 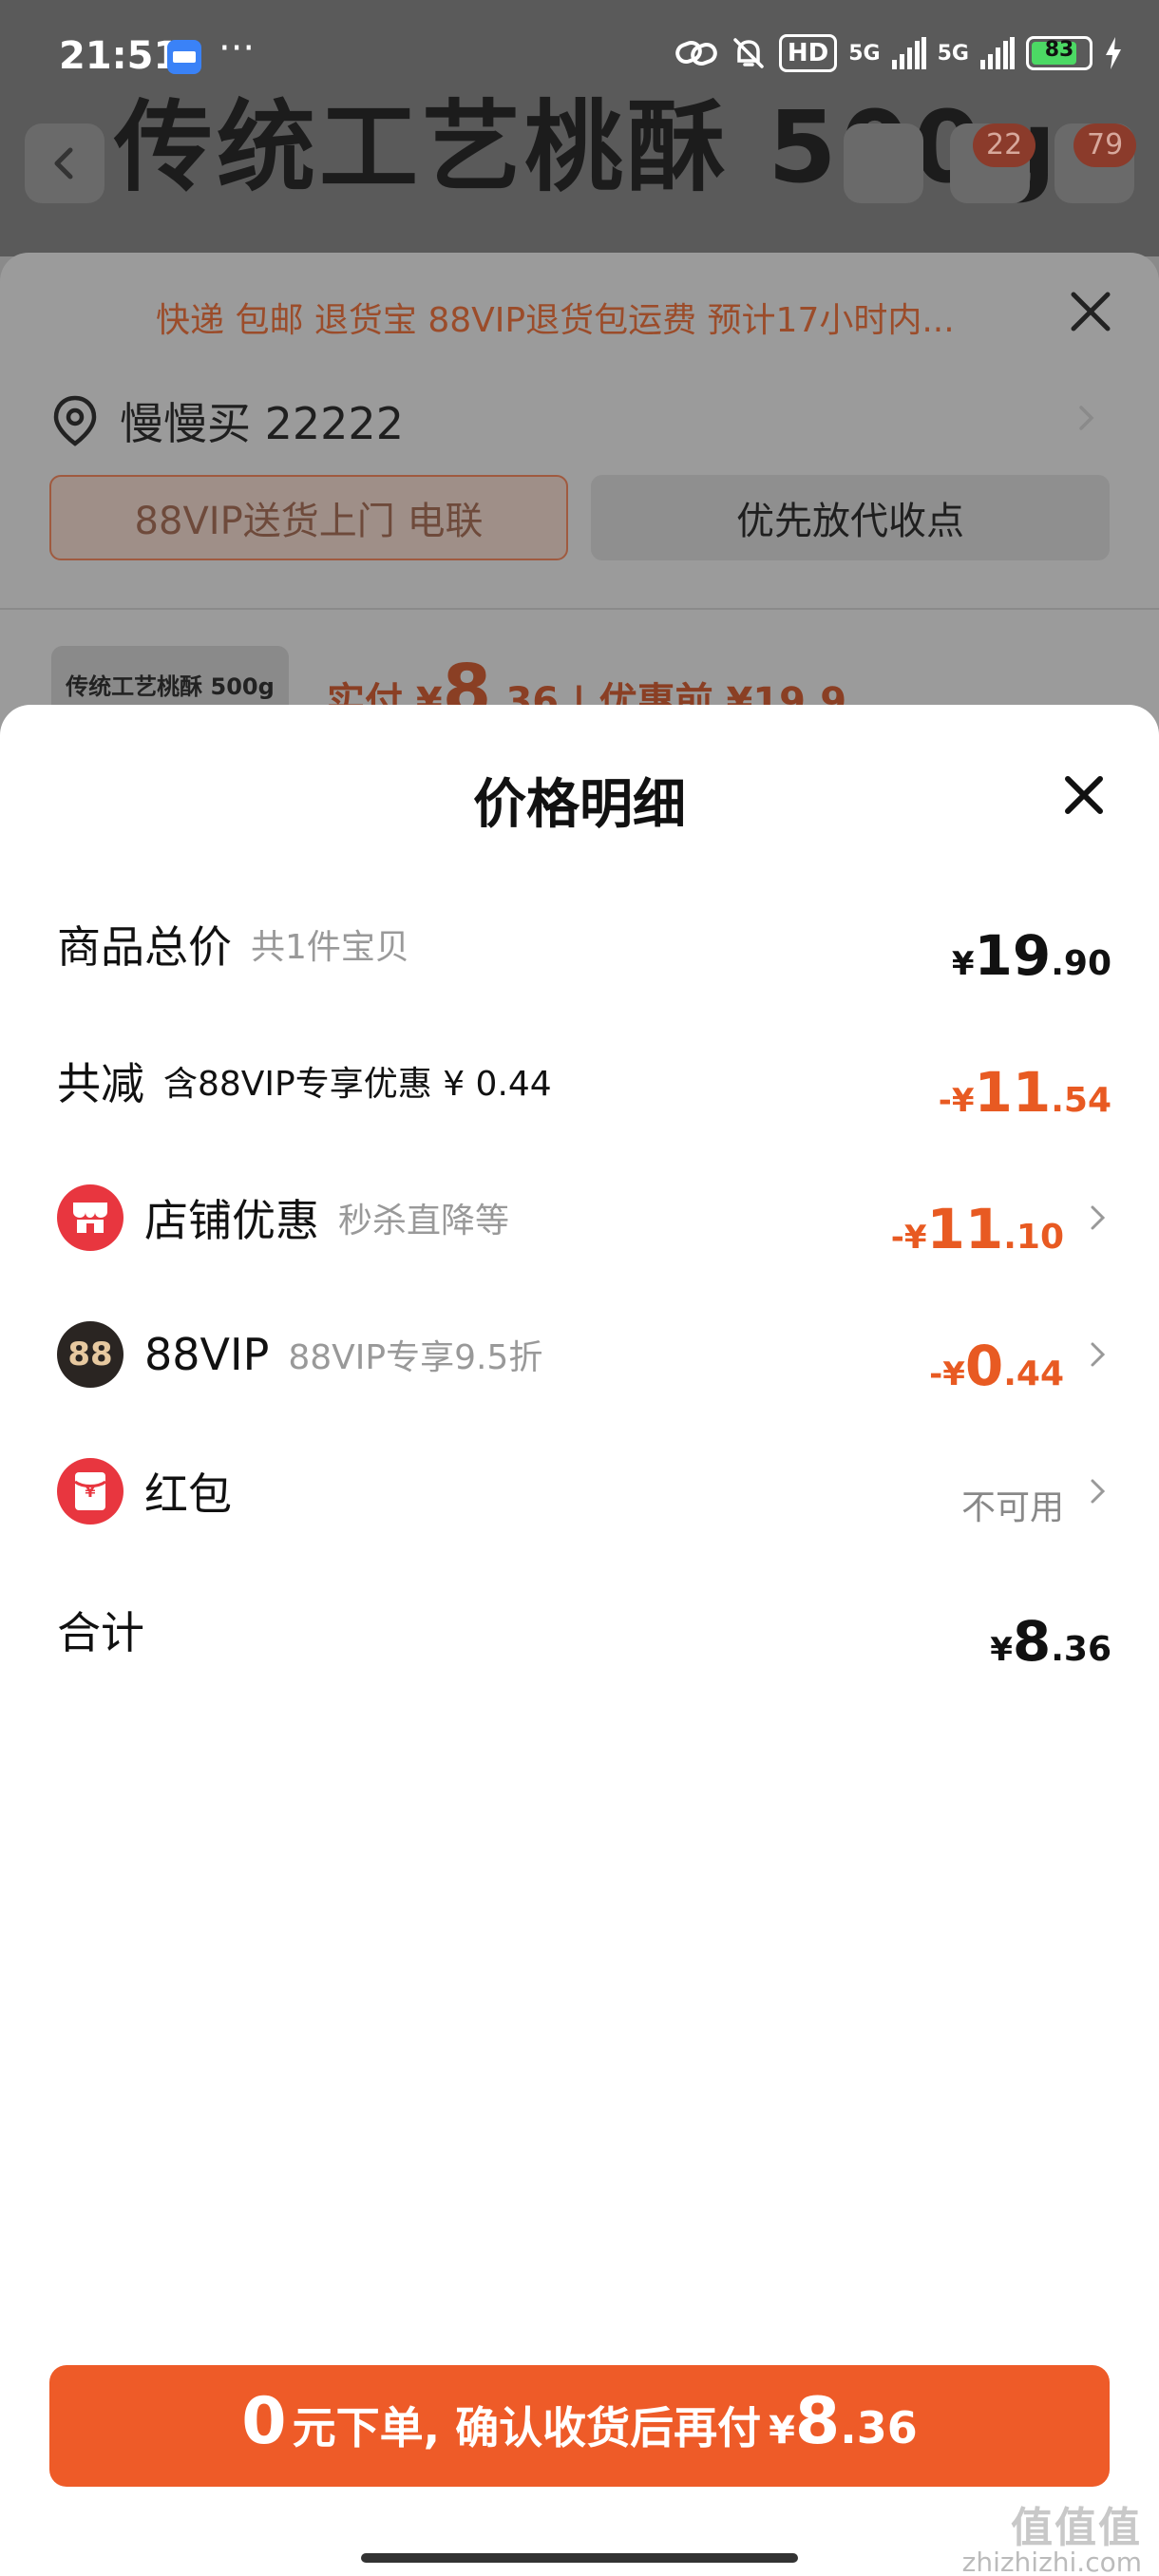 I want to click on red-packet-icon-text: ¥, so click(x=90, y=1492).